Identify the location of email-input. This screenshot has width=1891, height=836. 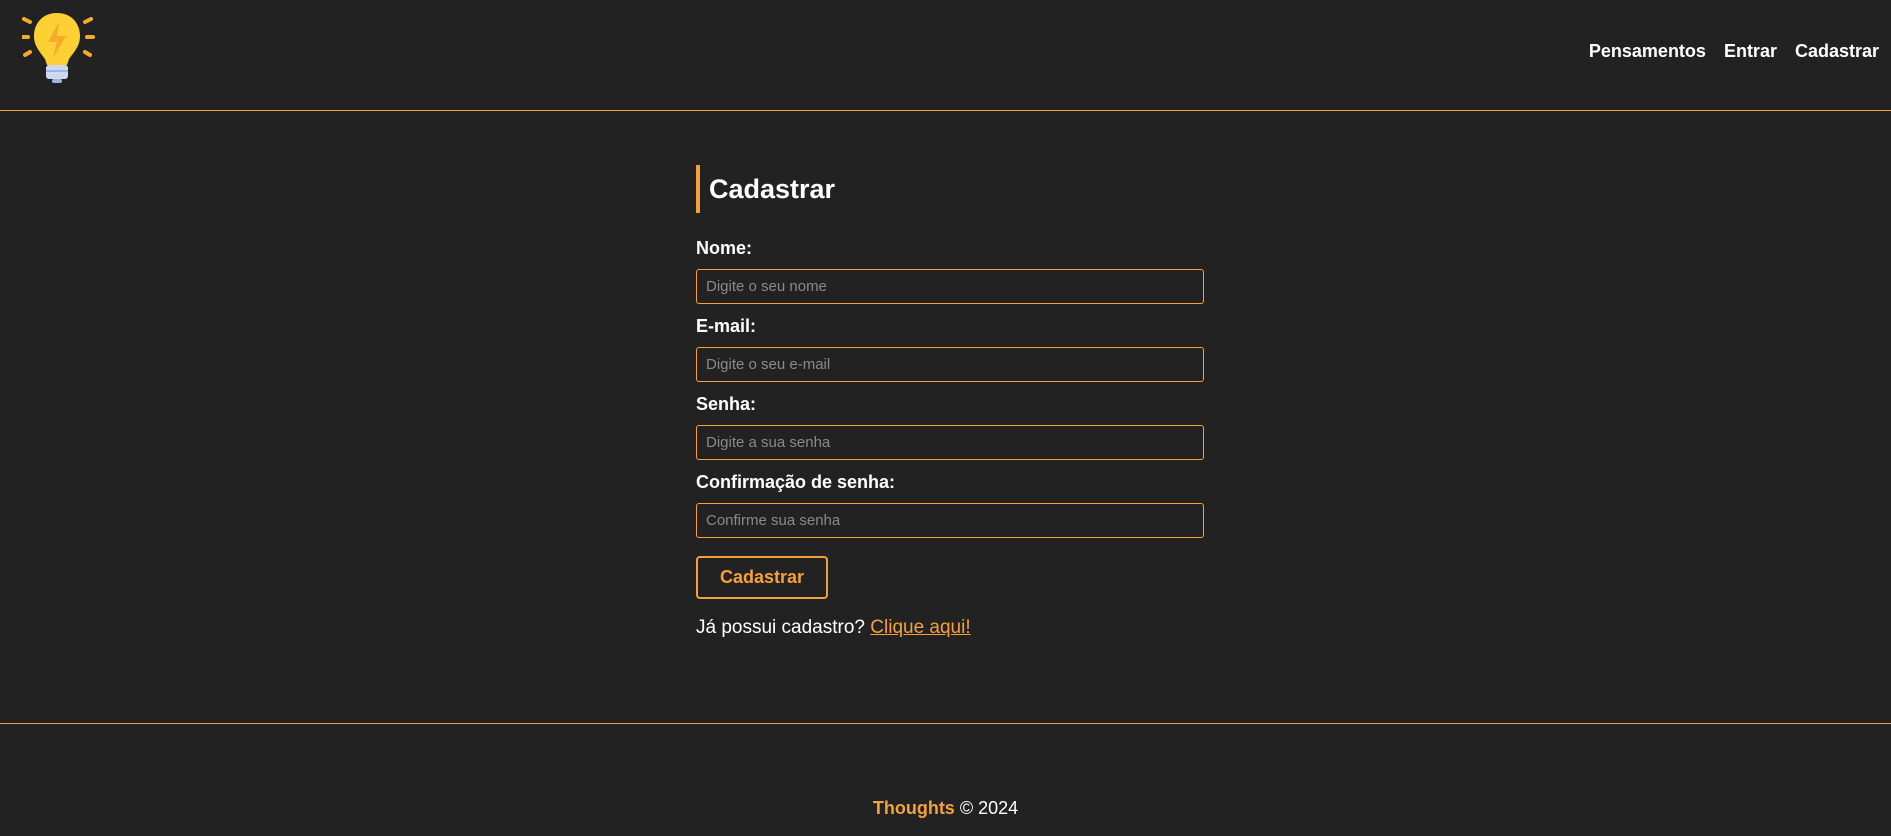
(950, 364).